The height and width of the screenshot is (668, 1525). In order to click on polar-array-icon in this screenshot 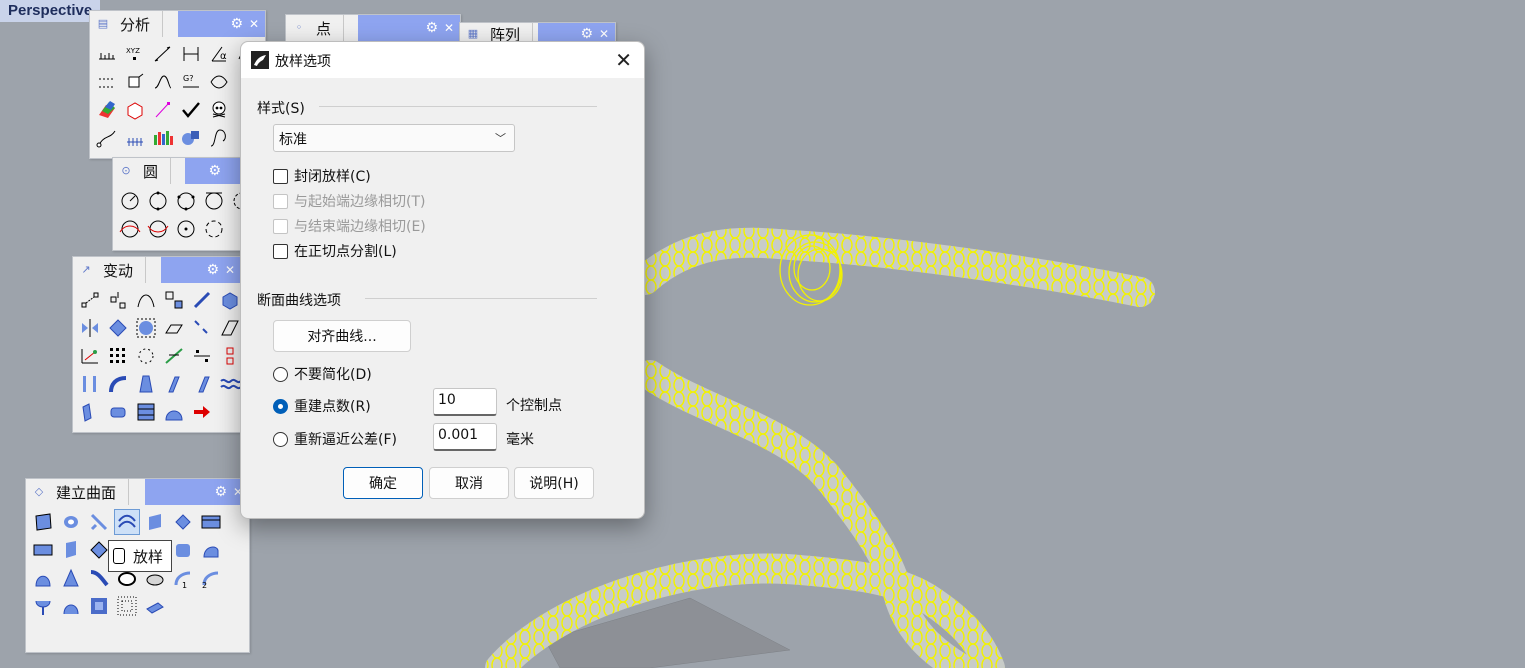, I will do `click(146, 356)`.